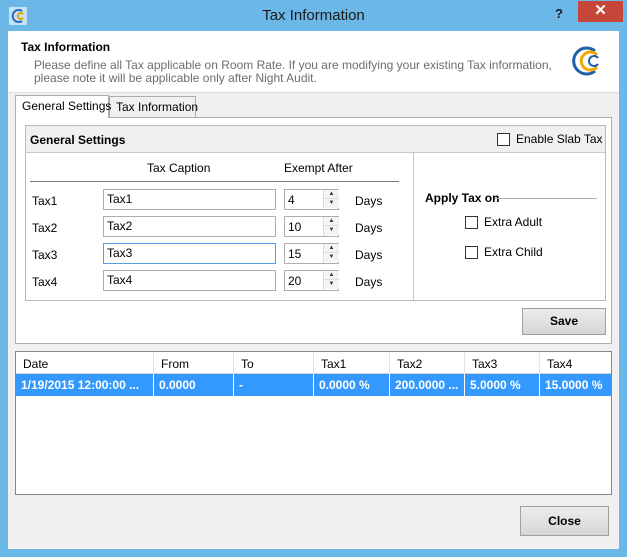  I want to click on tax4-exempt-value: 20, so click(295, 281).